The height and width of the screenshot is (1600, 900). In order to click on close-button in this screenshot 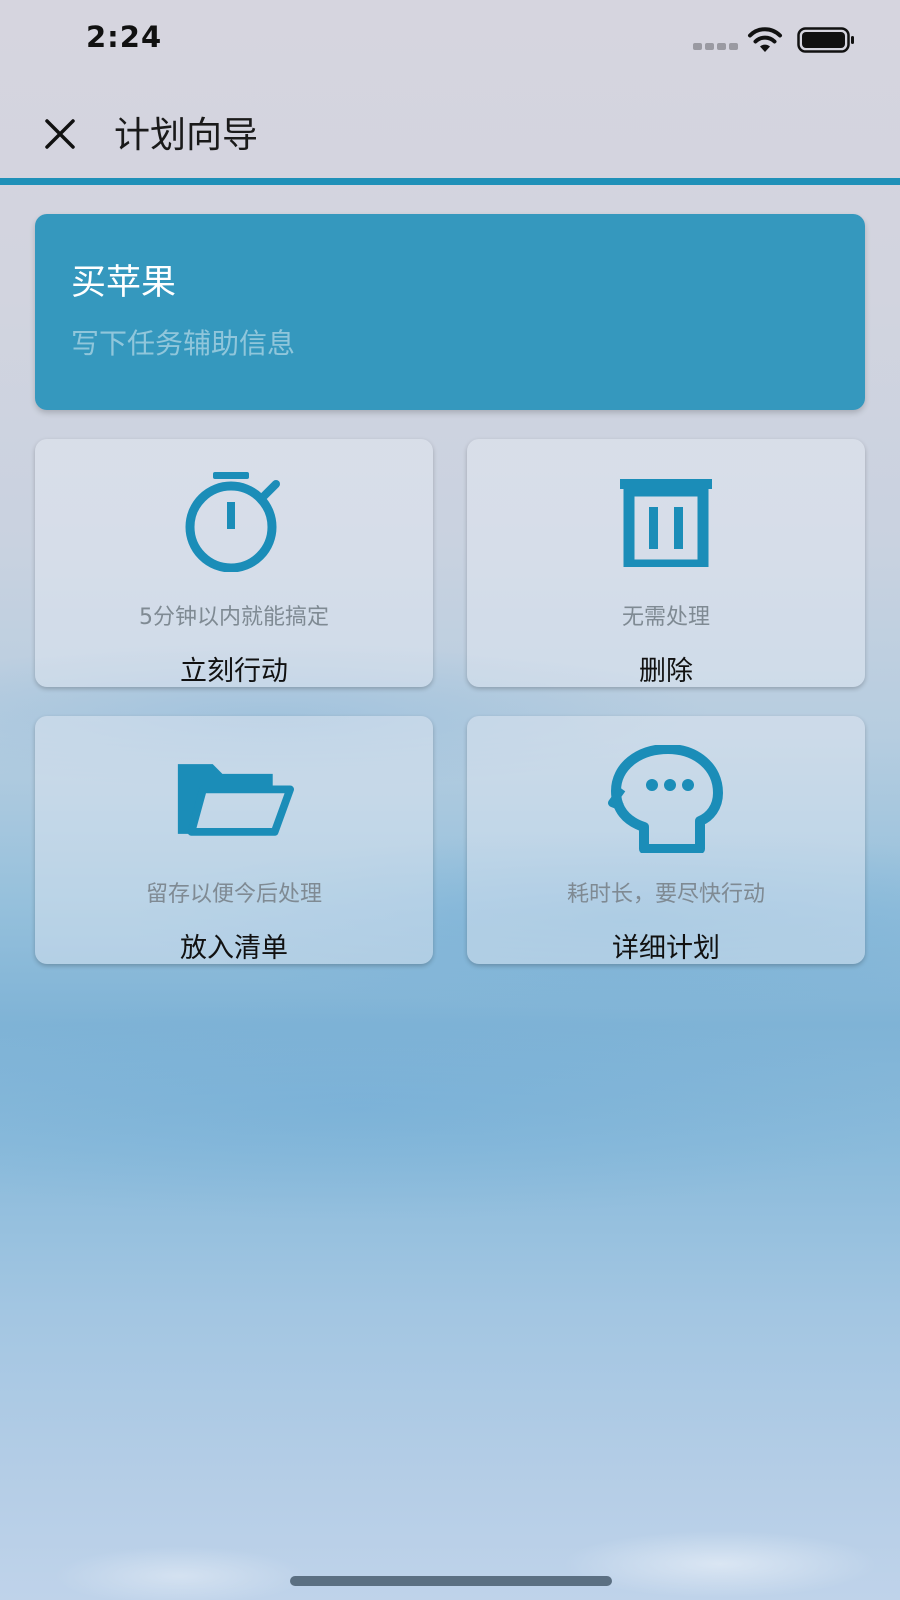, I will do `click(60, 134)`.